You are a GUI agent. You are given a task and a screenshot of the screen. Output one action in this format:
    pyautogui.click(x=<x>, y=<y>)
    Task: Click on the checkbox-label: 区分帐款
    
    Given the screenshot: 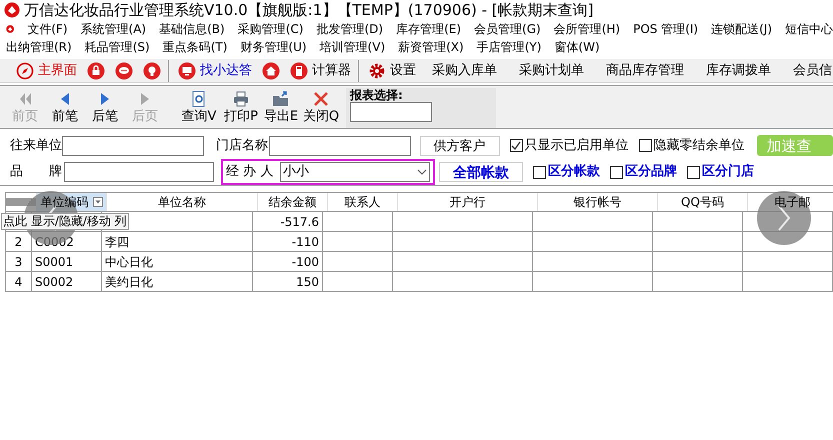 What is the action you would take?
    pyautogui.click(x=574, y=172)
    